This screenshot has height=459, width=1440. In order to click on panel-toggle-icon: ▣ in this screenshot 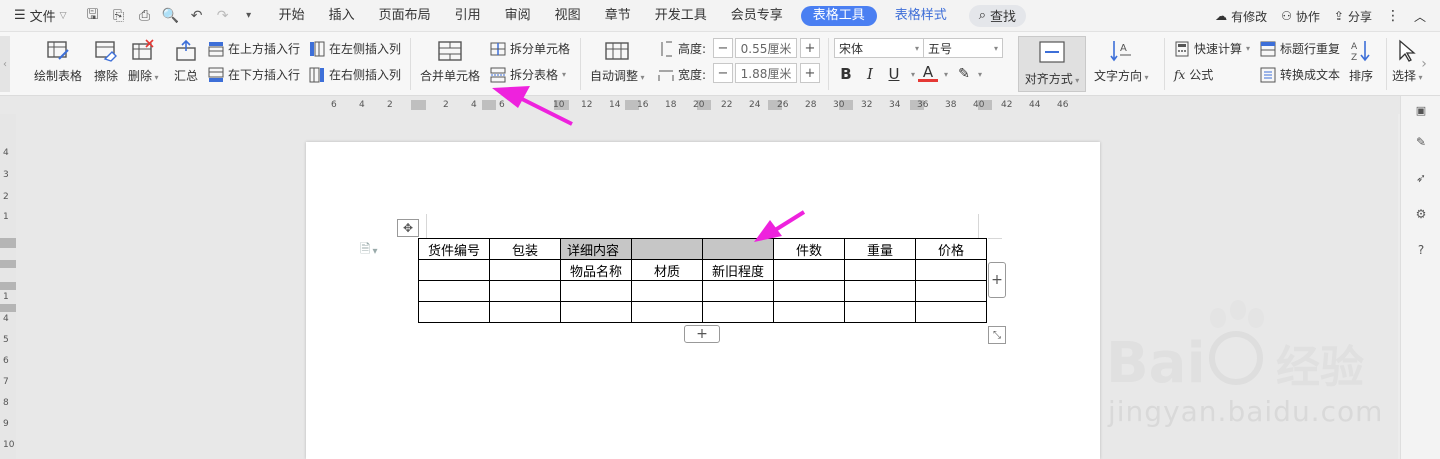, I will do `click(1421, 110)`.